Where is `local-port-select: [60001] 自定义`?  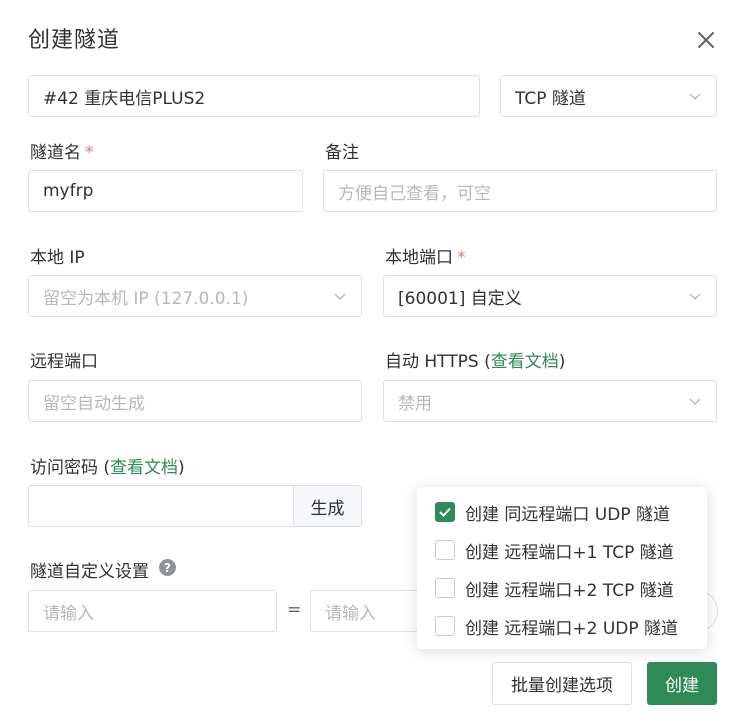
local-port-select: [60001] 自定义 is located at coordinates (550, 296).